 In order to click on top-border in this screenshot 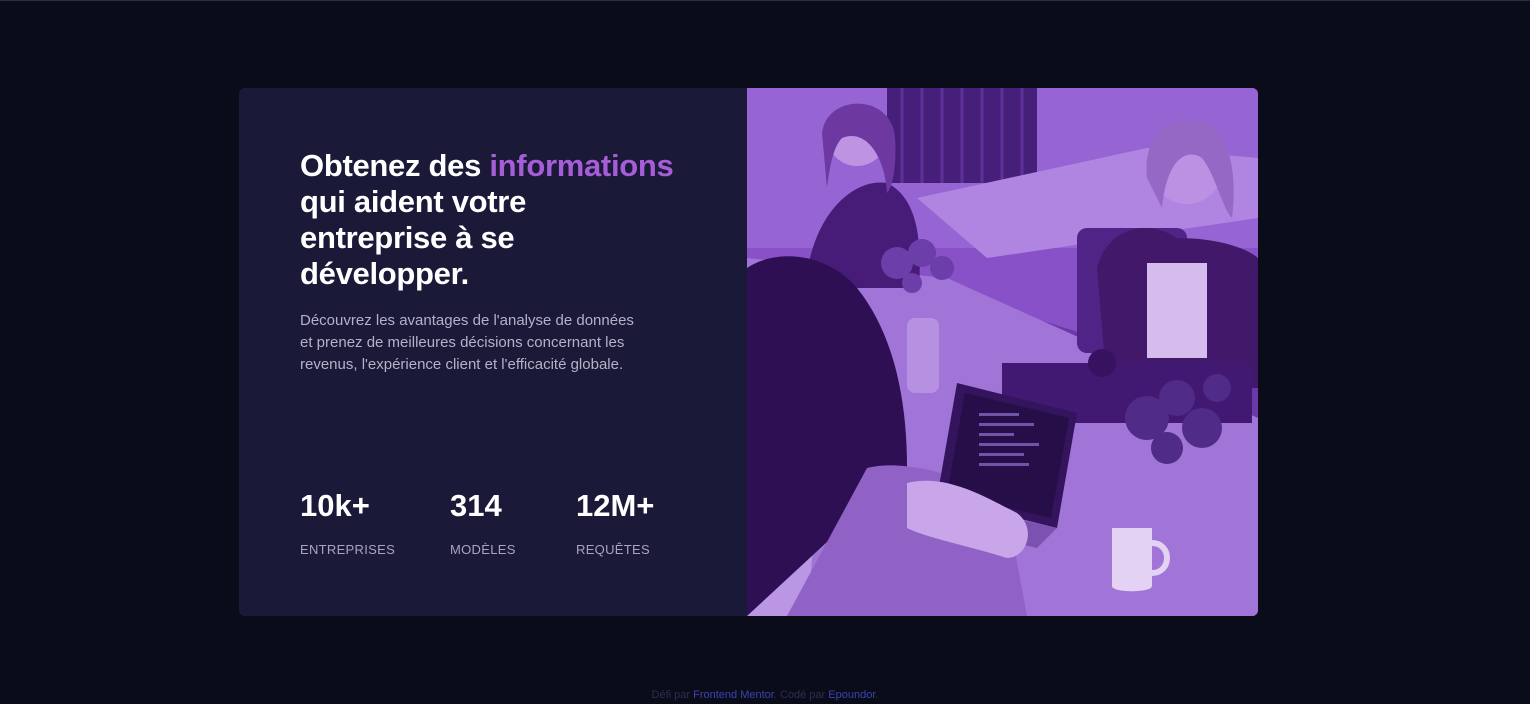, I will do `click(765, 0)`.